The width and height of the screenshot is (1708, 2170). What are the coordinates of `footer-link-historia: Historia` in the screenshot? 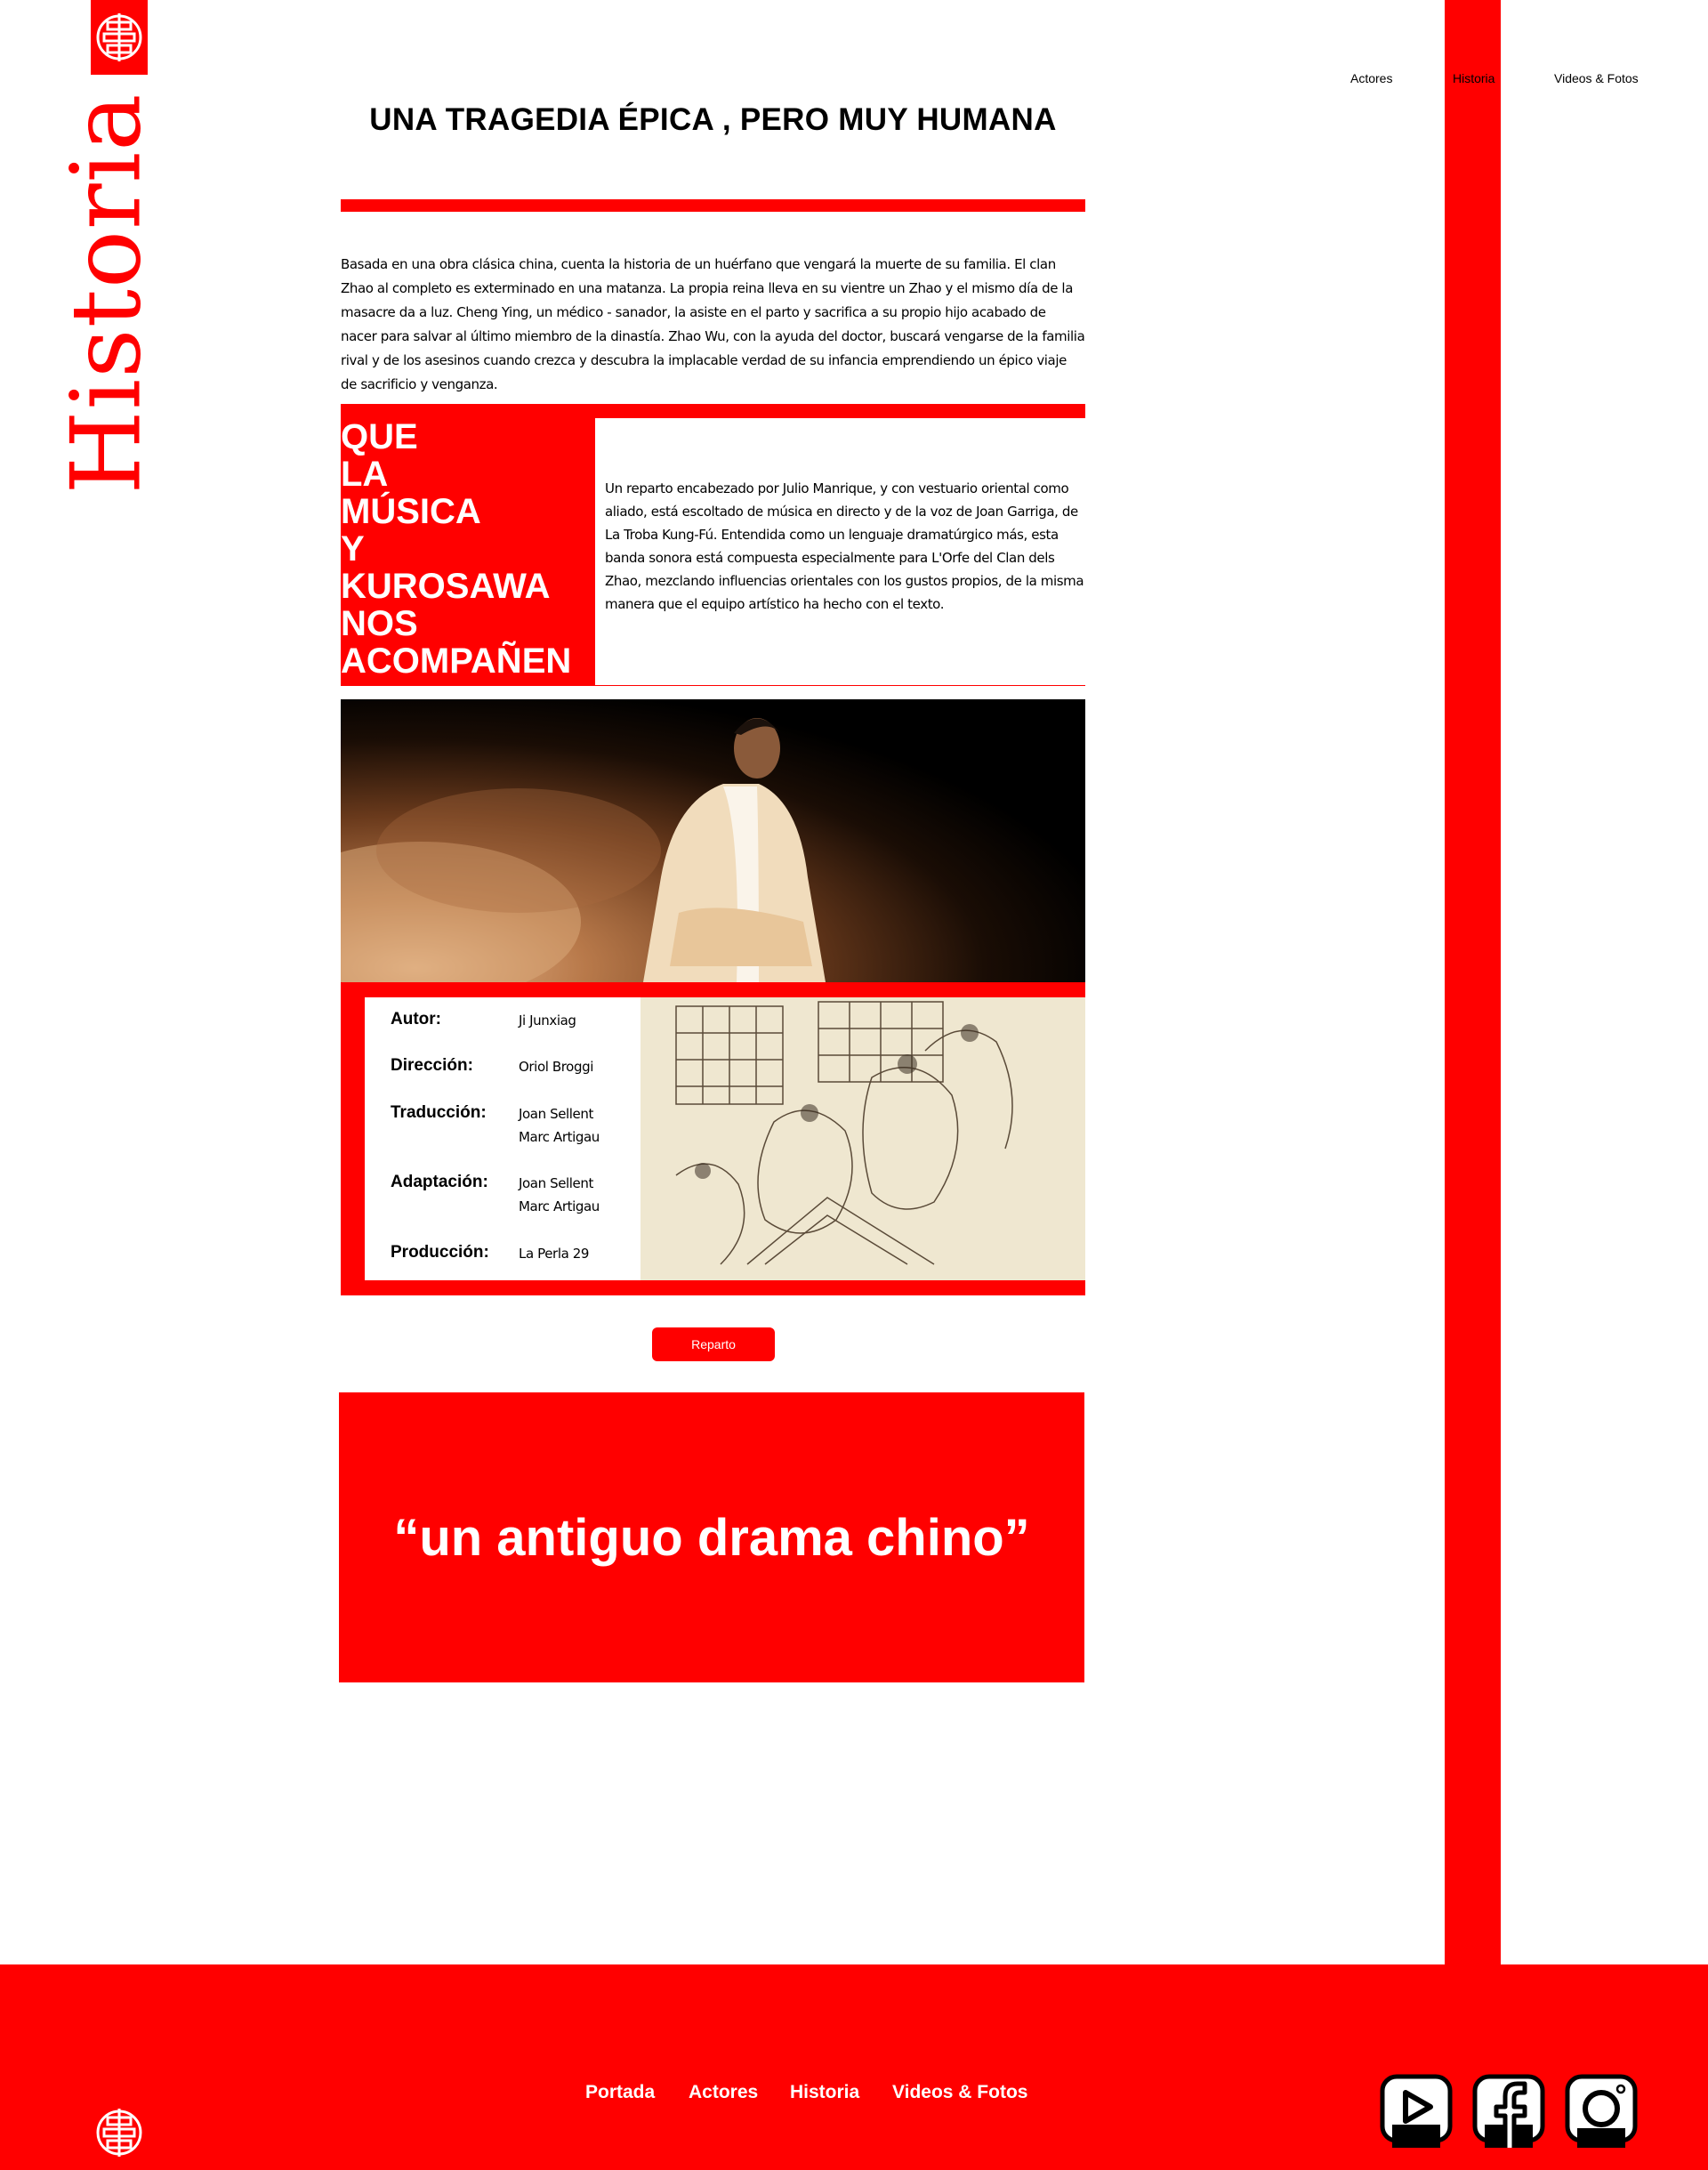 It's located at (824, 2092).